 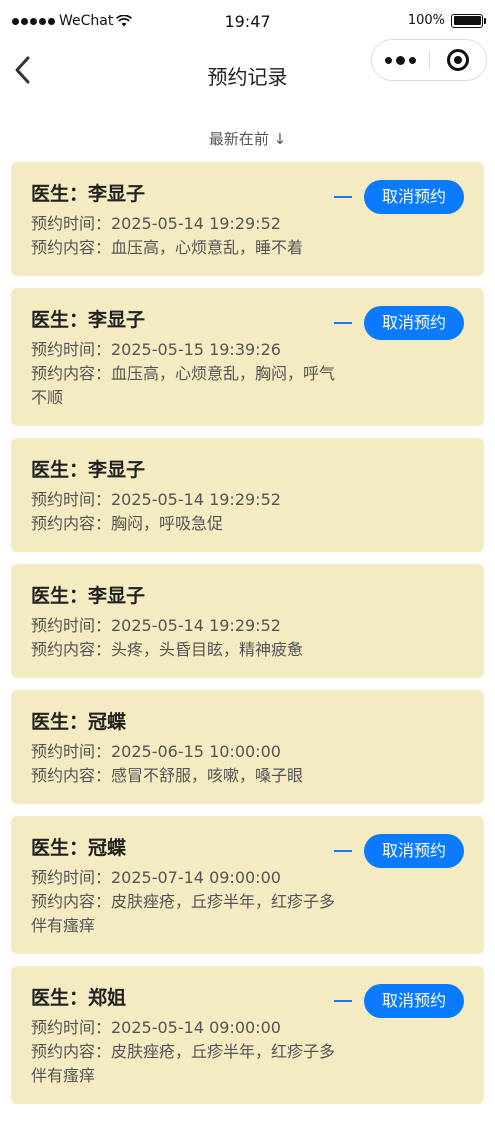 What do you see at coordinates (183, 385) in the screenshot?
I see `appointment-content: 预约内容：血压高，心烦意乱，胸闷，呼气不顺` at bounding box center [183, 385].